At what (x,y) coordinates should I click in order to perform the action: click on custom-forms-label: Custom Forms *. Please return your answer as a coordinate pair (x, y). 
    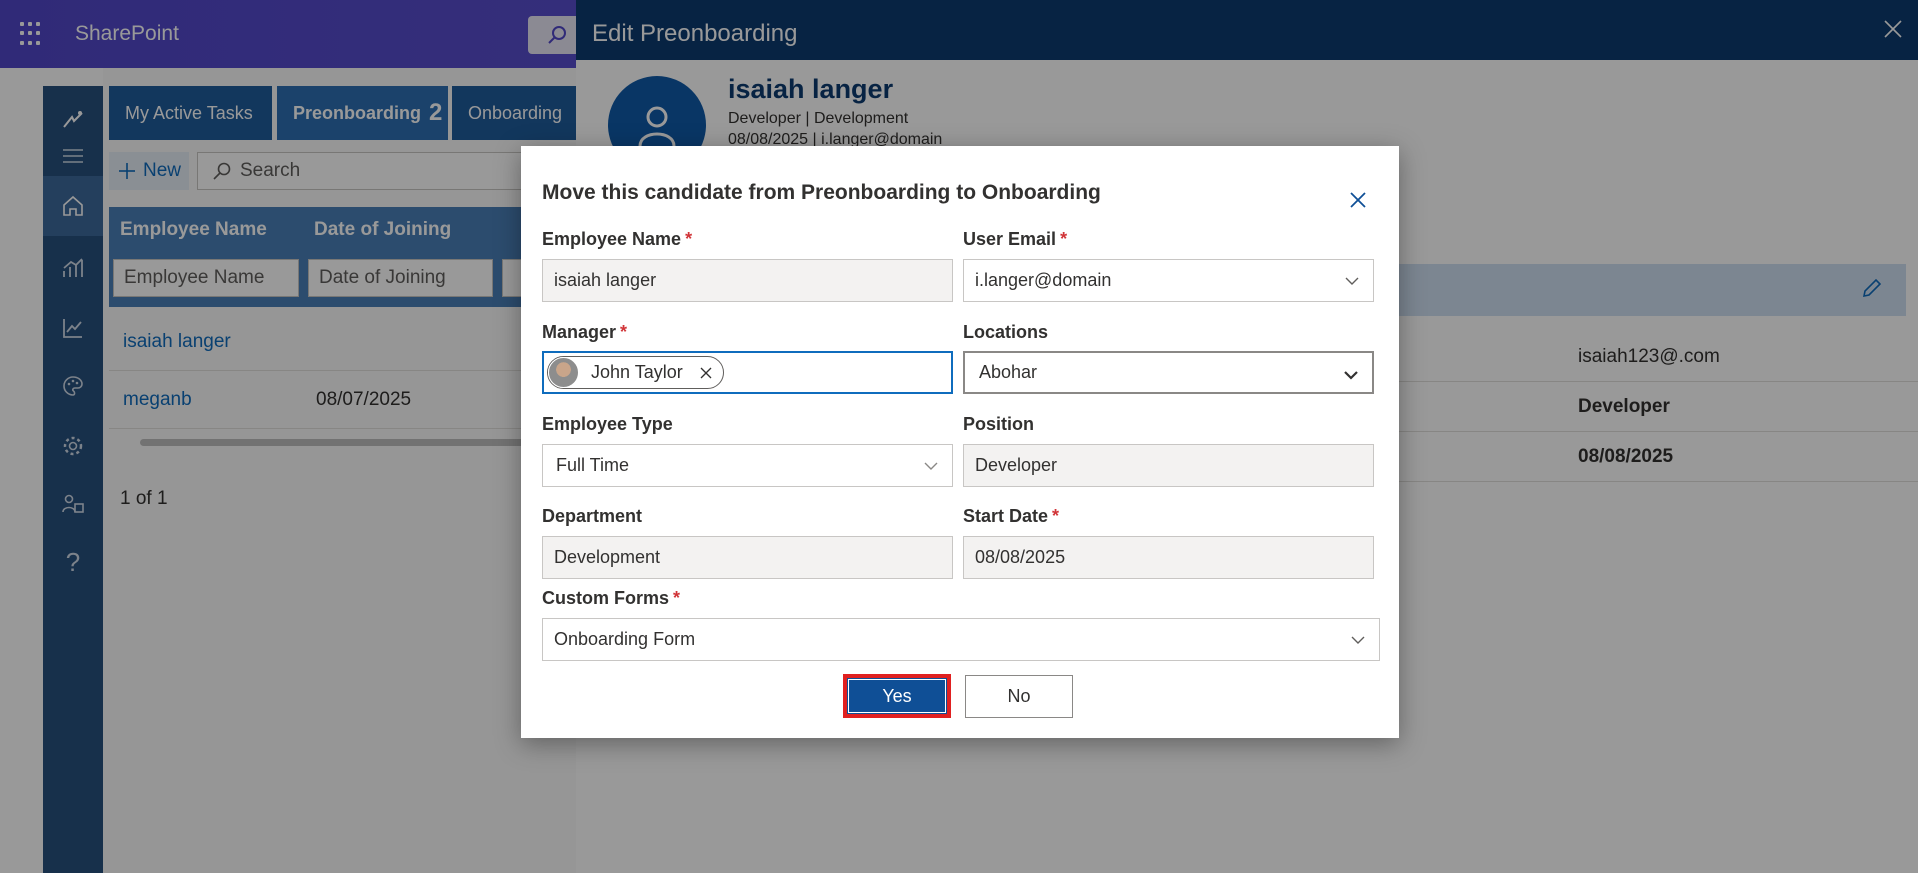
    Looking at the image, I should click on (611, 598).